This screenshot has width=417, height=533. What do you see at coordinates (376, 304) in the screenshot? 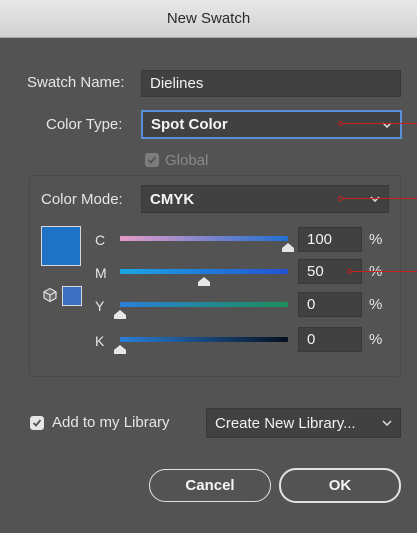
I see `yellow-percent-unit: %` at bounding box center [376, 304].